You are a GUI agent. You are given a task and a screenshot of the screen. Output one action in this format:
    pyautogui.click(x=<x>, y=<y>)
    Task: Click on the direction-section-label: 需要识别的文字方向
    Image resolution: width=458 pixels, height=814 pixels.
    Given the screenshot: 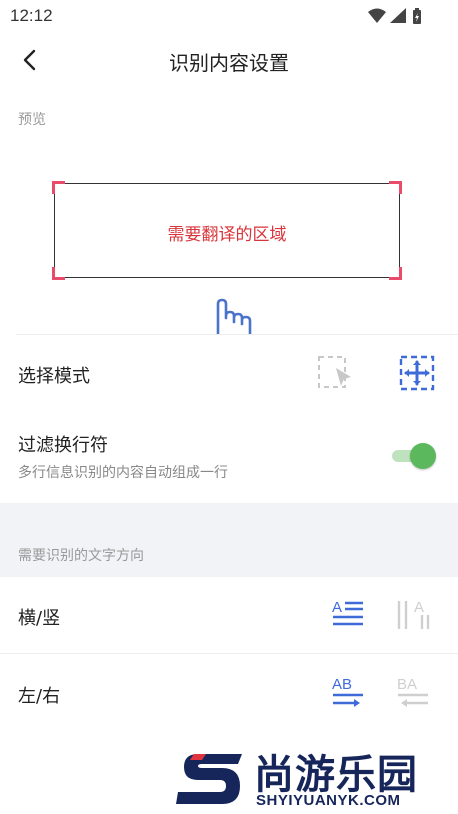 What is the action you would take?
    pyautogui.click(x=81, y=556)
    